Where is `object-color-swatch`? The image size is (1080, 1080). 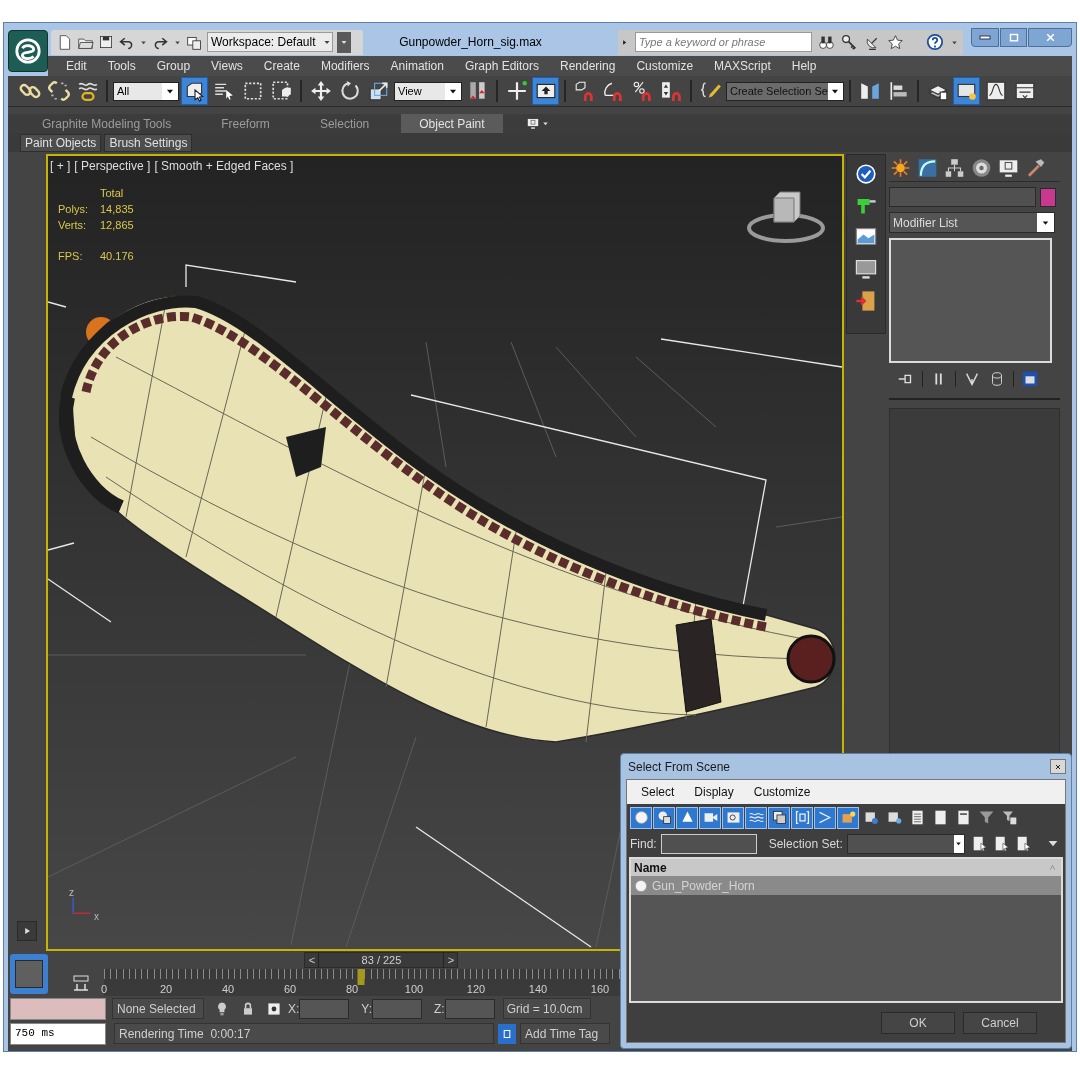
object-color-swatch is located at coordinates (1048, 197).